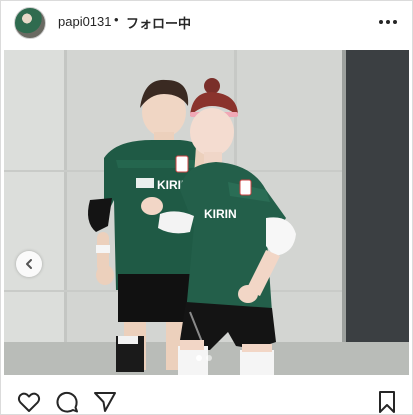  What do you see at coordinates (209, 358) in the screenshot?
I see `carousel-dot` at bounding box center [209, 358].